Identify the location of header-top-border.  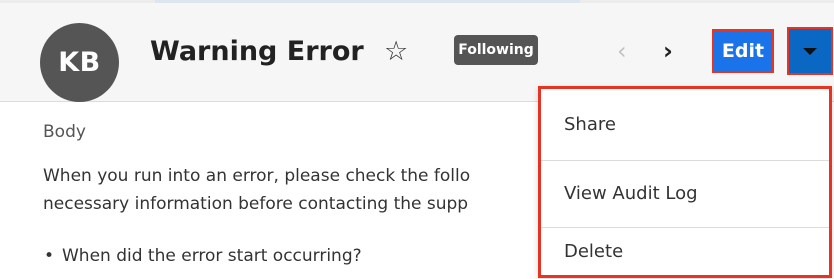
(417, 1).